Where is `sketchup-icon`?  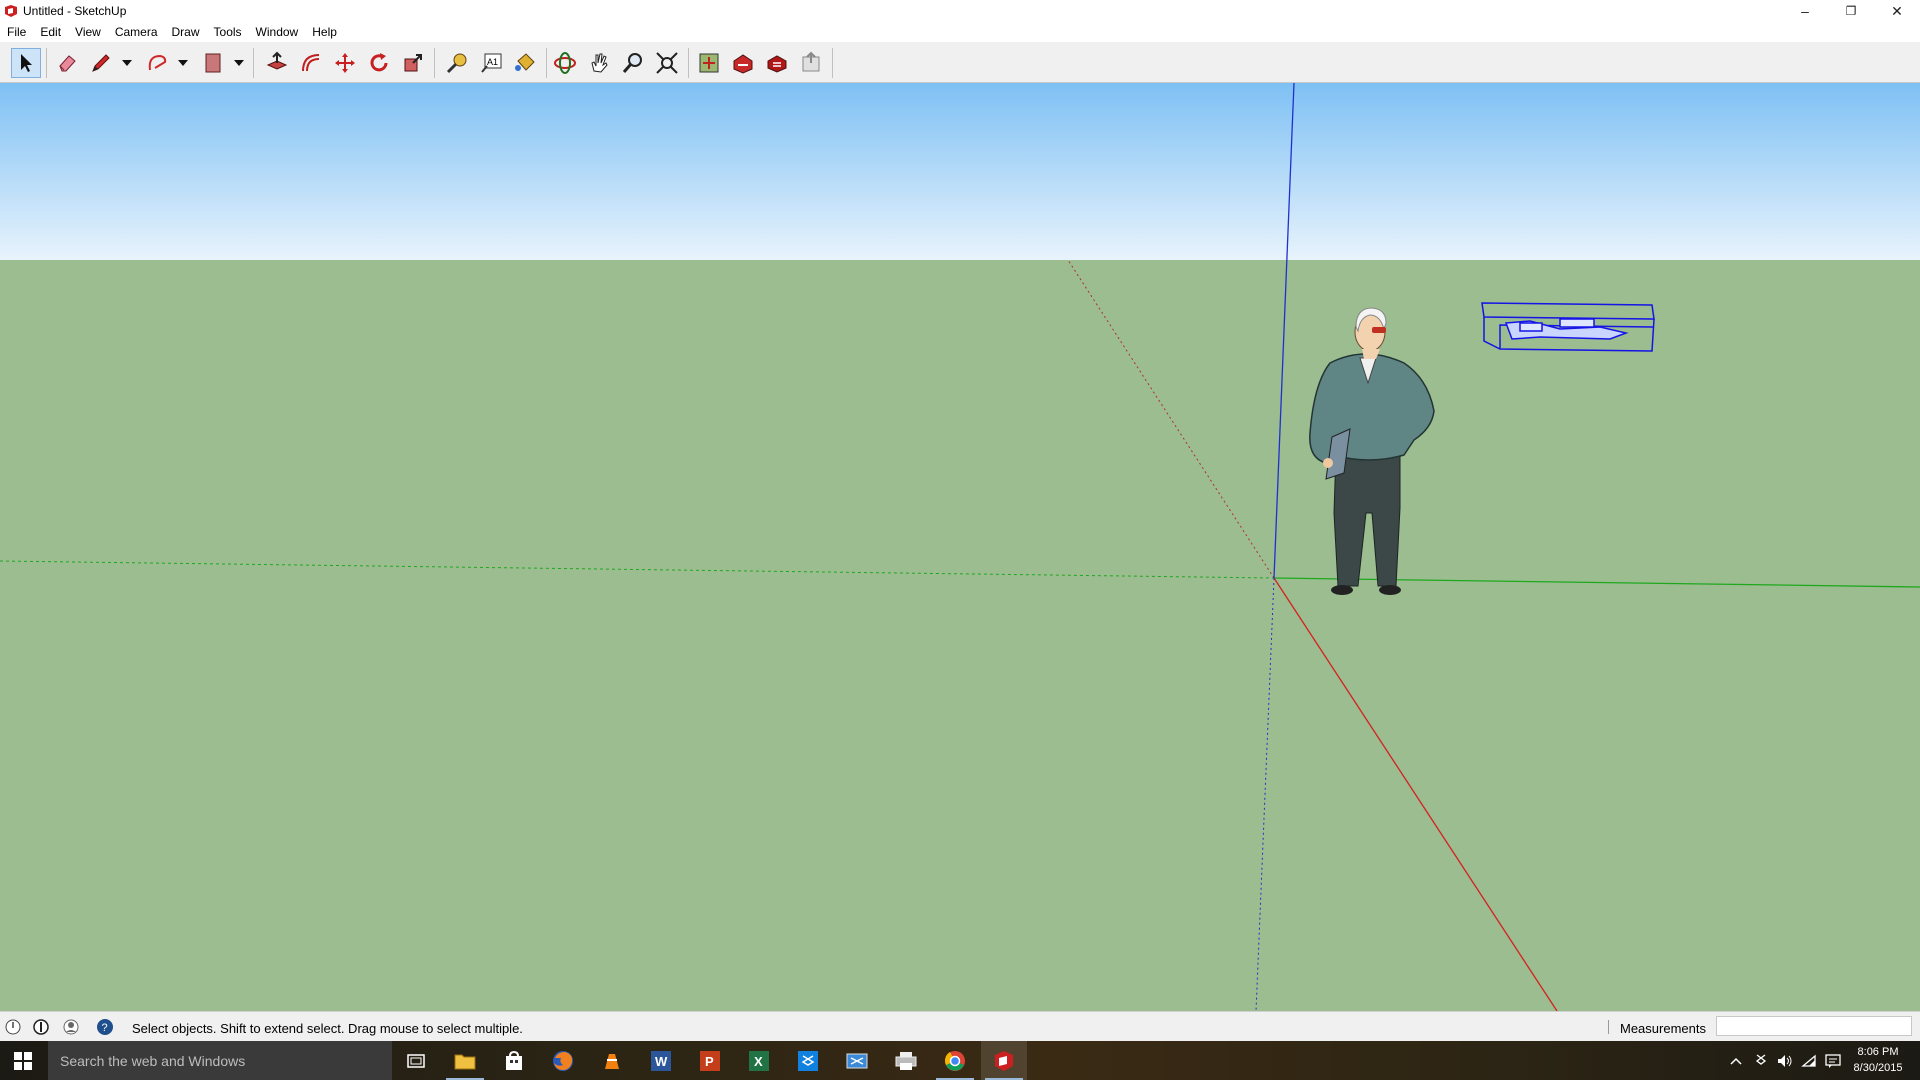
sketchup-icon is located at coordinates (1004, 1060).